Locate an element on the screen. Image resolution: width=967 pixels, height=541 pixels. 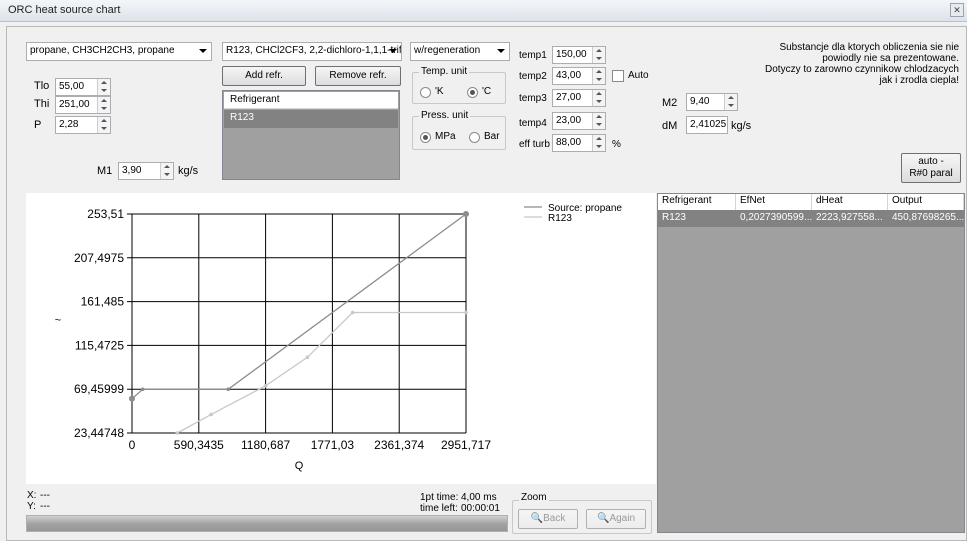
mpa-radio is located at coordinates (425, 137).